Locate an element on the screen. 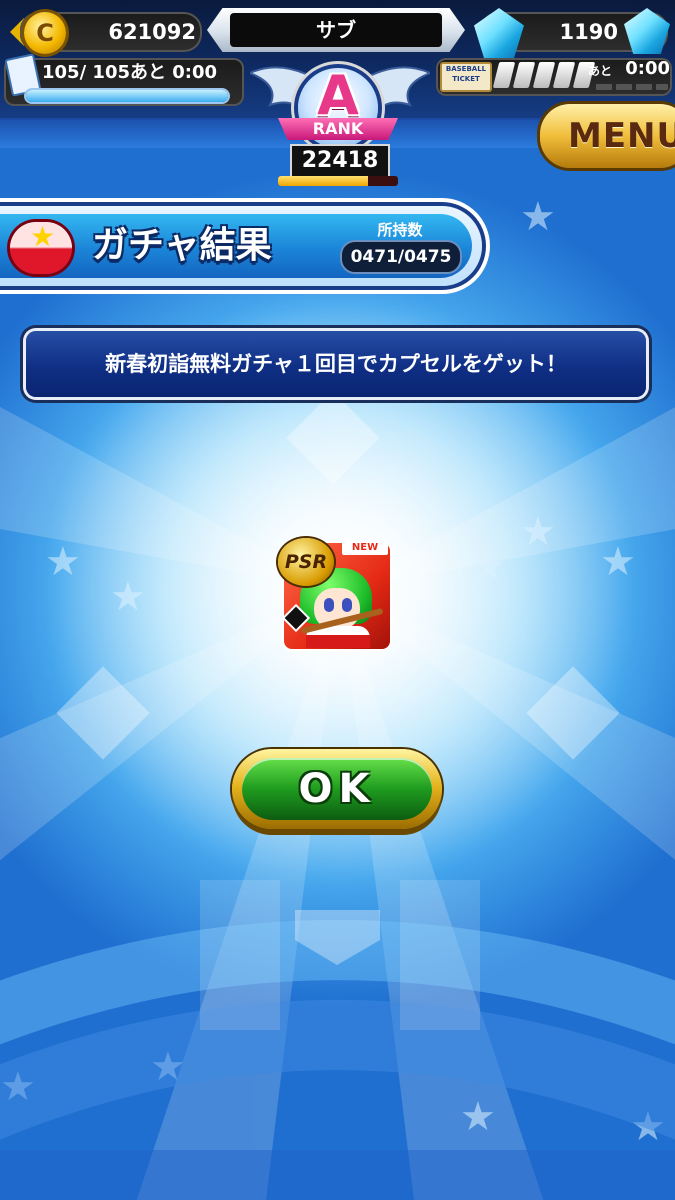 This screenshot has width=675, height=1200. menu-button-label: MENU is located at coordinates (621, 136).